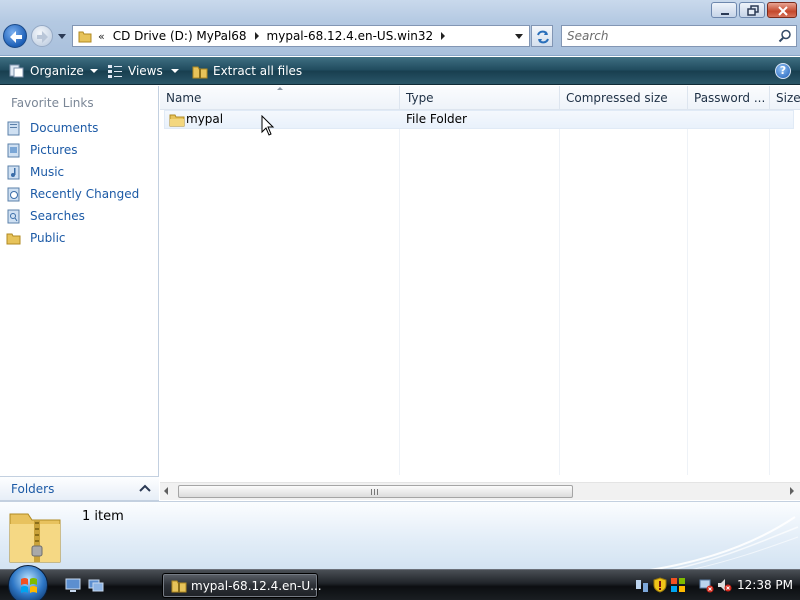 The image size is (800, 600). Describe the element at coordinates (624, 98) in the screenshot. I see `column-compressed-size: Compressed size` at that location.